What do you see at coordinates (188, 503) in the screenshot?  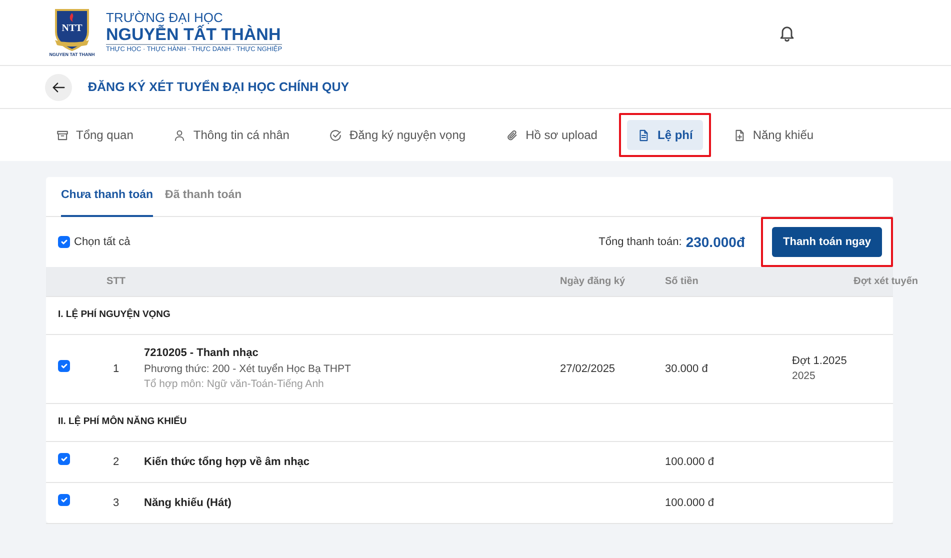 I see `item-title: Năng khiếu (Hát)` at bounding box center [188, 503].